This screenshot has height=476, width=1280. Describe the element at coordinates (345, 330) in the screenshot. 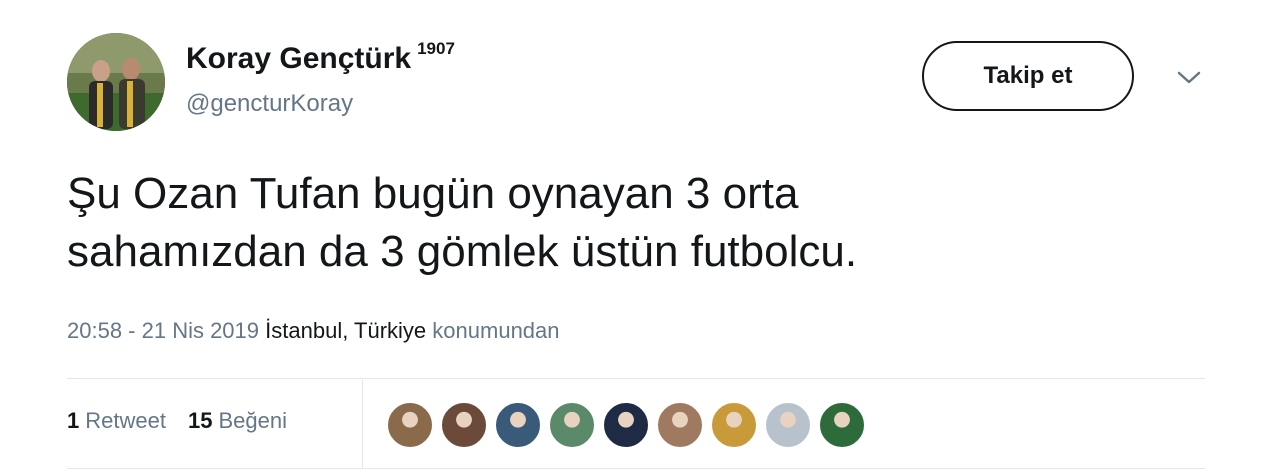

I see `tweet-location: İstanbul, Türkiye` at that location.